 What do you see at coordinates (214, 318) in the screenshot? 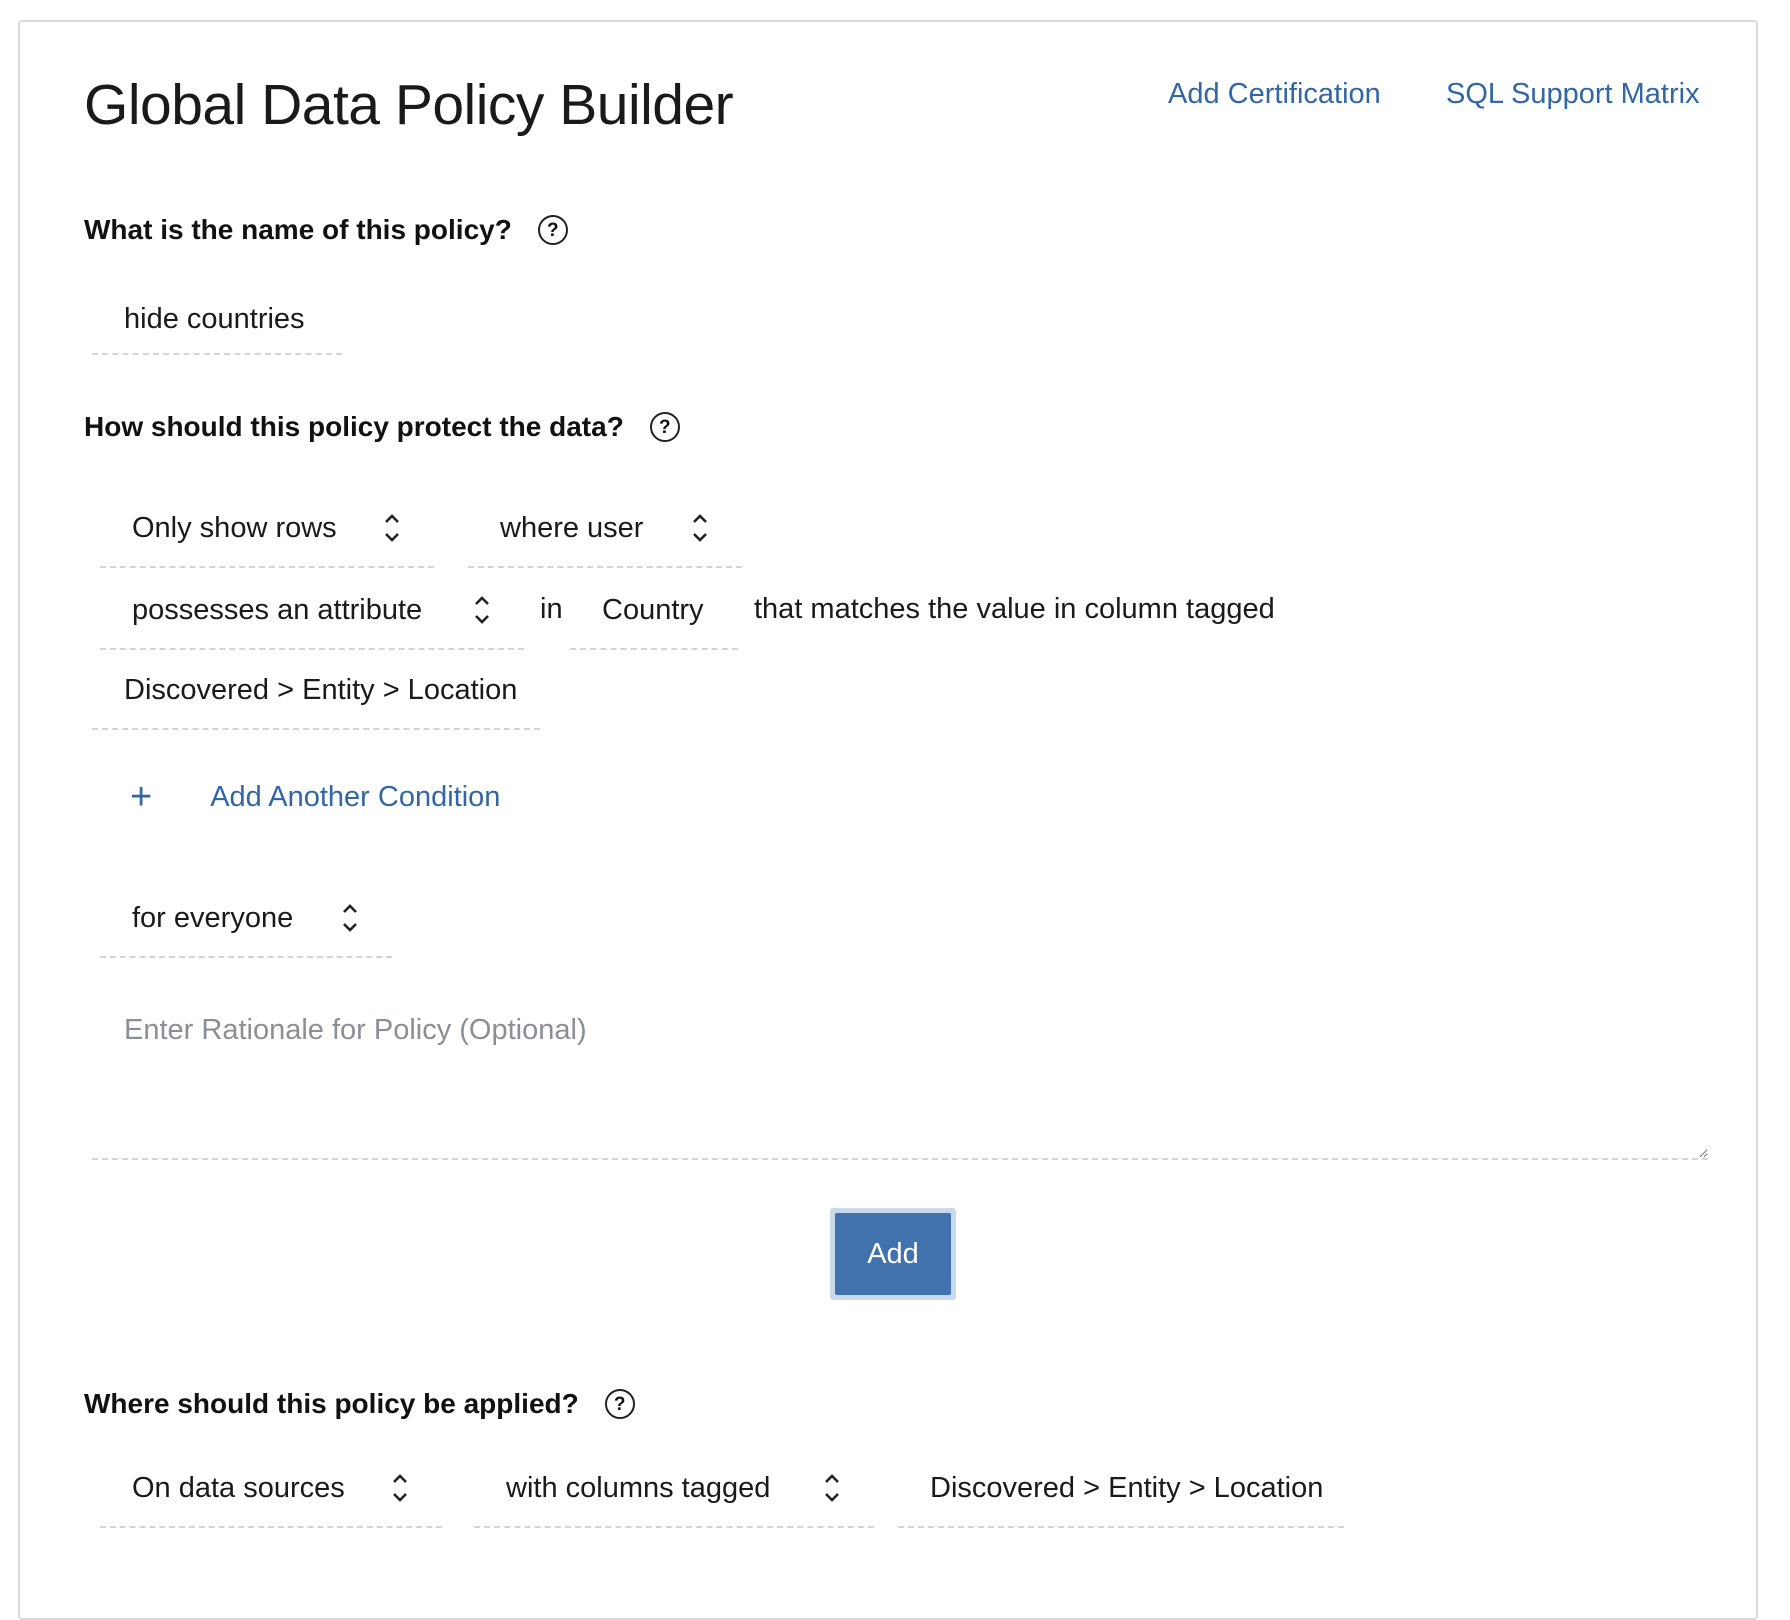
I see `policy-name-value: hide countries` at bounding box center [214, 318].